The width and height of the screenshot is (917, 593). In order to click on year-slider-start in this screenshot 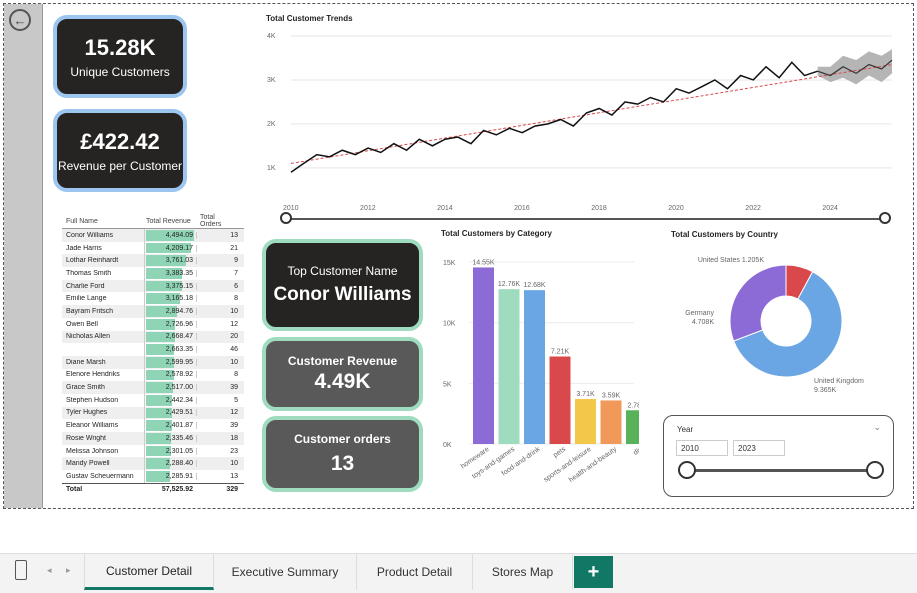, I will do `click(687, 470)`.